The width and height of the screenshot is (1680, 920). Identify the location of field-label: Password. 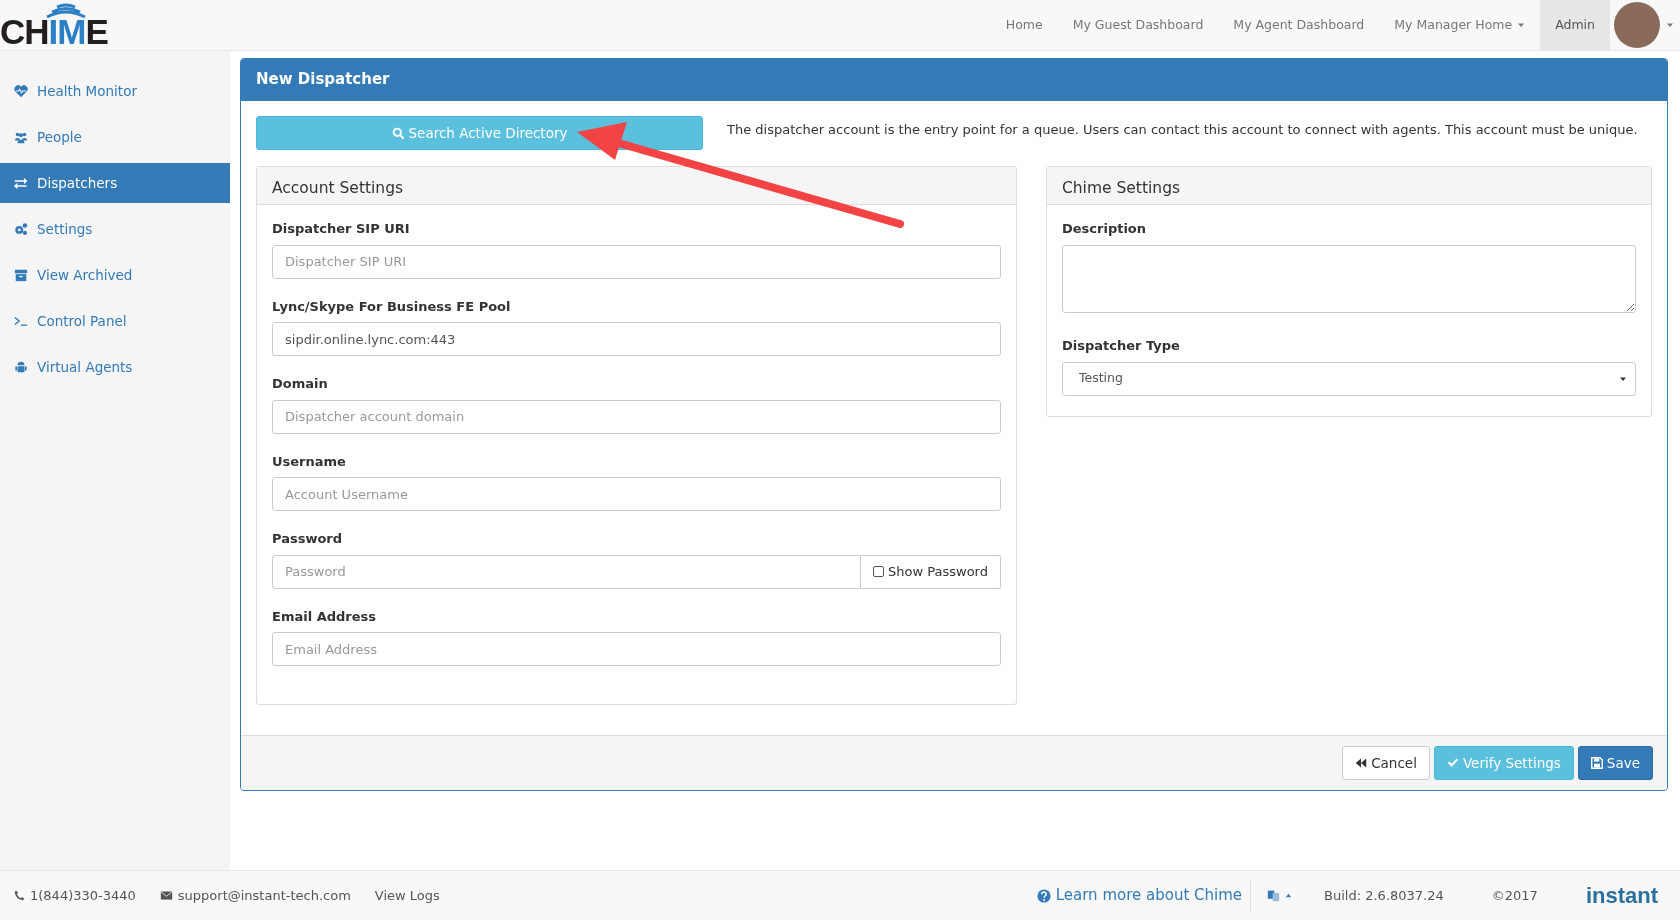
(308, 539).